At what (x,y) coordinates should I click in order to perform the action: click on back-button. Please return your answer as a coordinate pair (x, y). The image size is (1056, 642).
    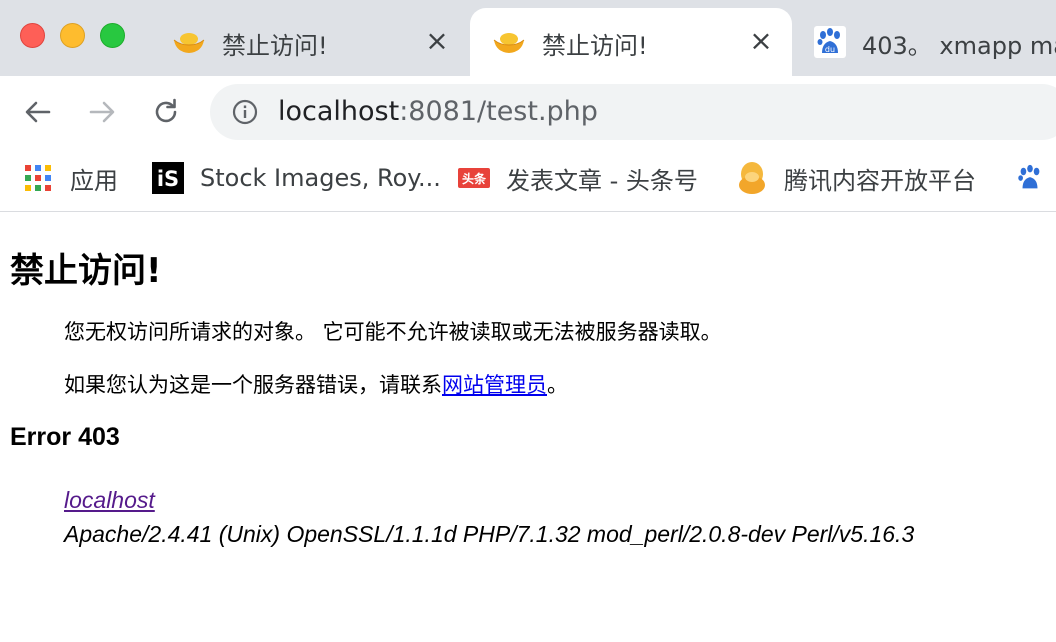
    Looking at the image, I should click on (38, 112).